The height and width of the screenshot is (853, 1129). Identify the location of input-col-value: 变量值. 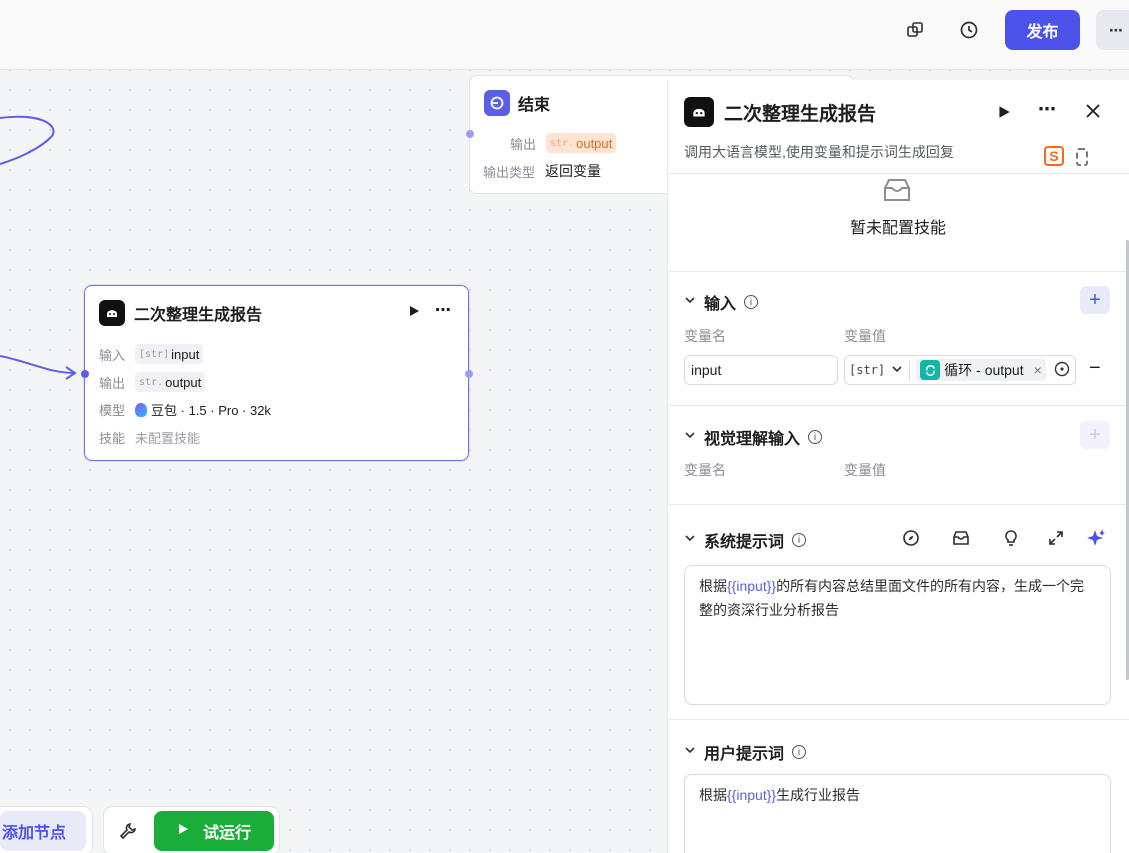
(865, 336).